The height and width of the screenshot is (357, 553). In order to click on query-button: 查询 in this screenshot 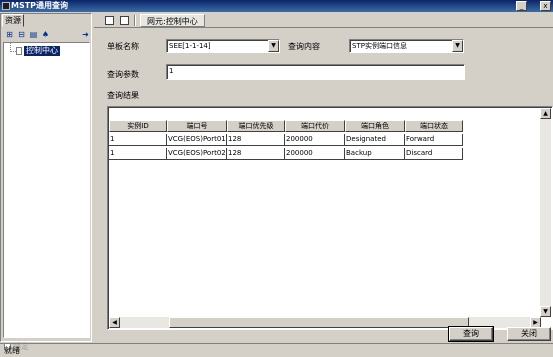, I will do `click(471, 334)`.